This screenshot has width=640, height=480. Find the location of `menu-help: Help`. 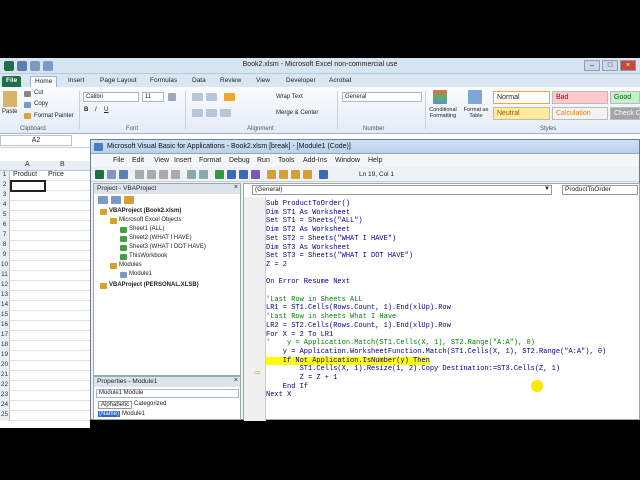

menu-help: Help is located at coordinates (375, 160).